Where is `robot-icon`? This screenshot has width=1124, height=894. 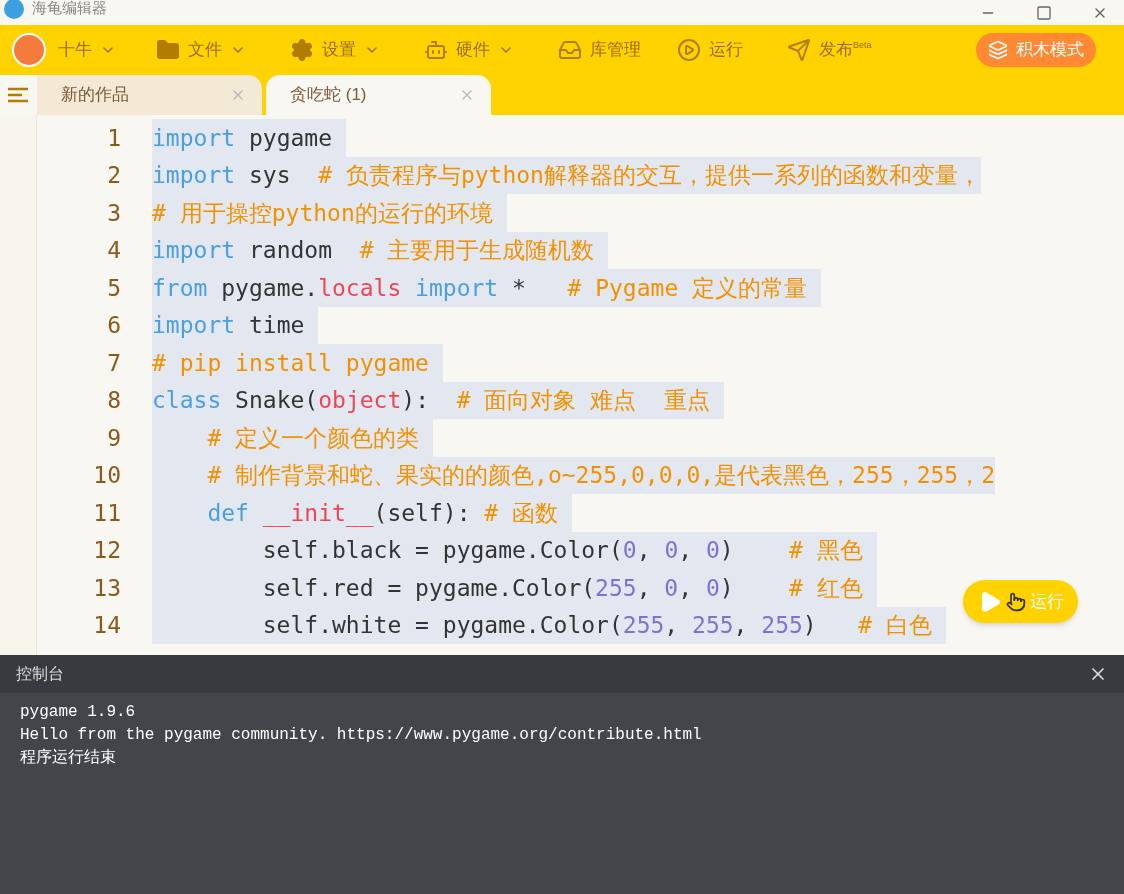
robot-icon is located at coordinates (436, 50).